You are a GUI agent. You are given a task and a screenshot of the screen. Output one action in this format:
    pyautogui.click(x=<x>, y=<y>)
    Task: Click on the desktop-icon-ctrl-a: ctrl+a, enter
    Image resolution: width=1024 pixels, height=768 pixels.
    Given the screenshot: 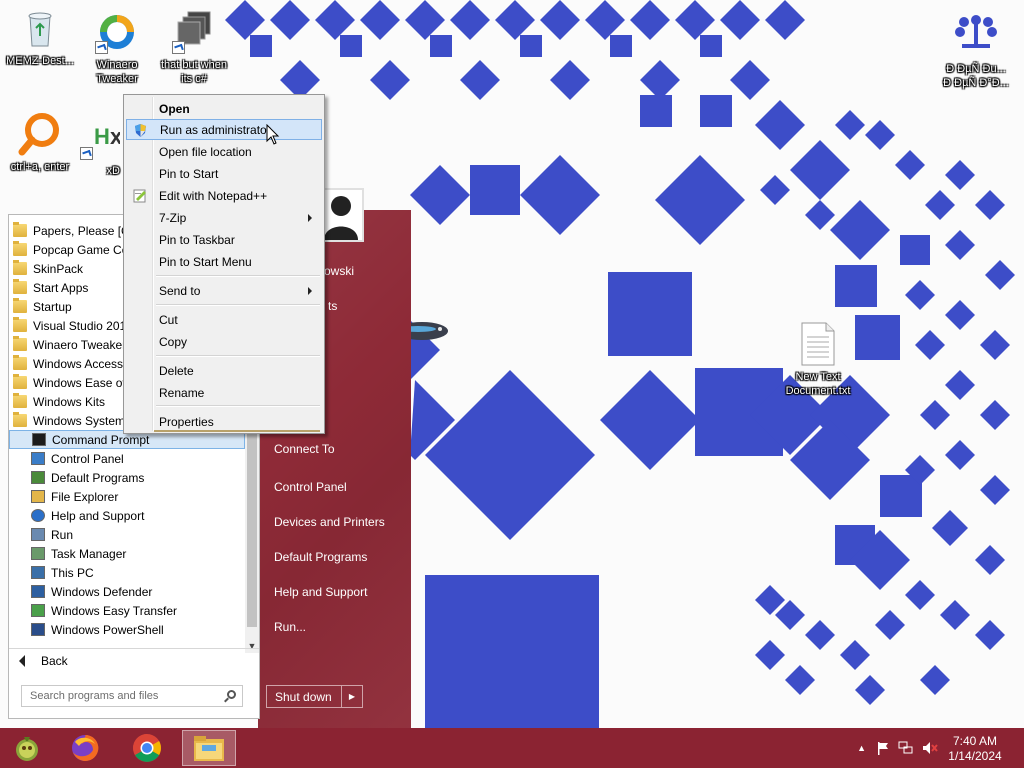 What is the action you would take?
    pyautogui.click(x=40, y=143)
    